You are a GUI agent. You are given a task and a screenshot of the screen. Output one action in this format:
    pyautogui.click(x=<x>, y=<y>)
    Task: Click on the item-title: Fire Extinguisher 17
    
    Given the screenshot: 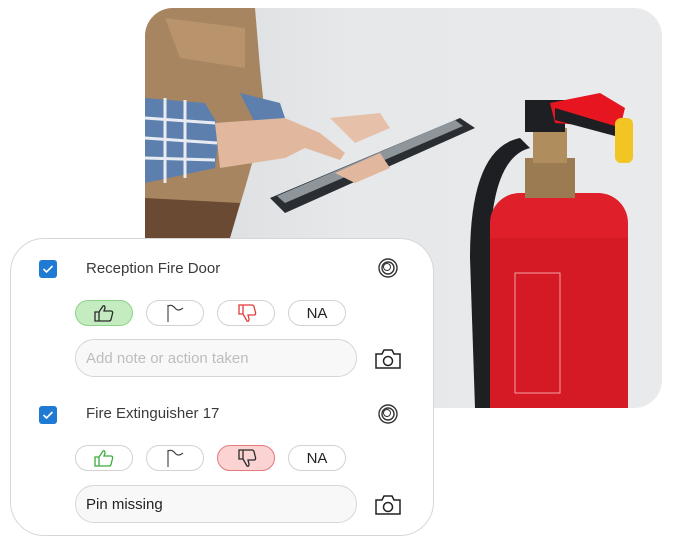 What is the action you would take?
    pyautogui.click(x=153, y=413)
    